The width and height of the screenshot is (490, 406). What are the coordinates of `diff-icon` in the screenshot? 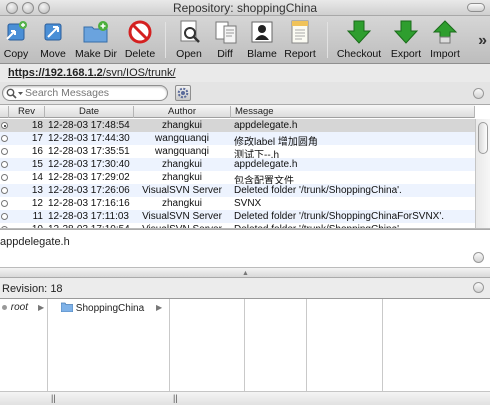 It's located at (226, 31).